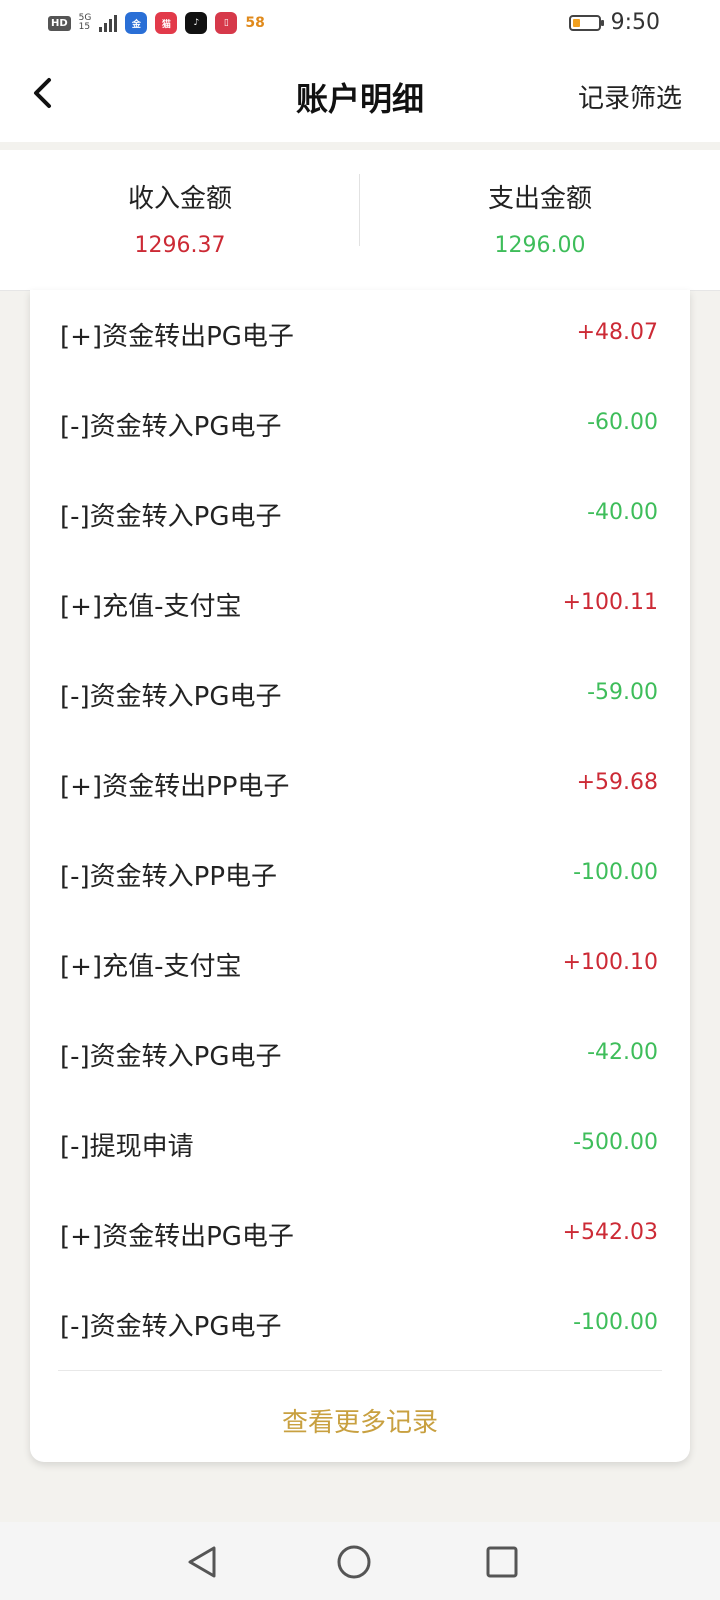 This screenshot has width=720, height=1600. Describe the element at coordinates (360, 335) in the screenshot. I see `list-item: [+]资金转出PG电子 +48.07` at that location.